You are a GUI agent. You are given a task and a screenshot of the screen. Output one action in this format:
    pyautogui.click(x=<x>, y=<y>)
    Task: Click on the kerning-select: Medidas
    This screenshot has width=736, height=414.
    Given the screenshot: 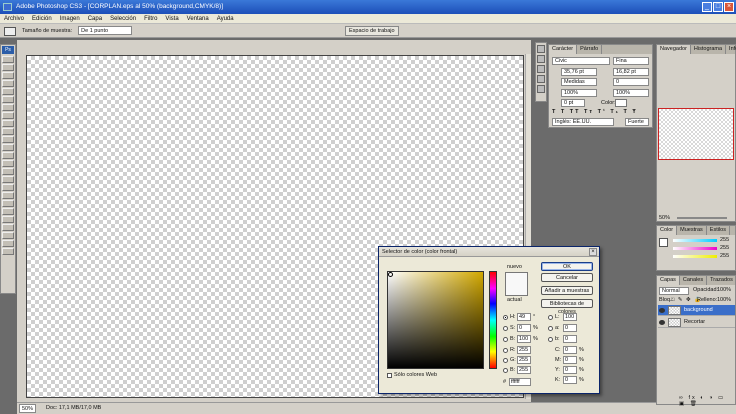 What is the action you would take?
    pyautogui.click(x=579, y=82)
    